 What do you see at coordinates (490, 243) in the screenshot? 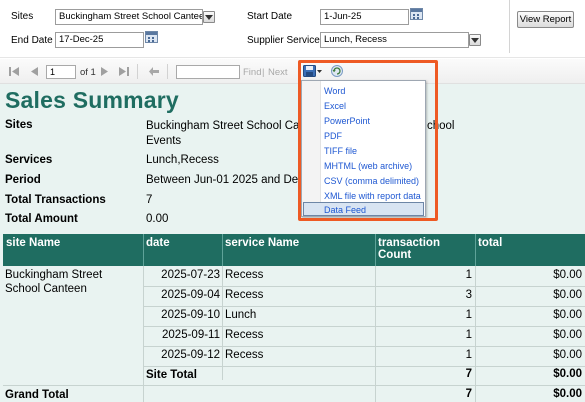
I see `column-header-total: total` at bounding box center [490, 243].